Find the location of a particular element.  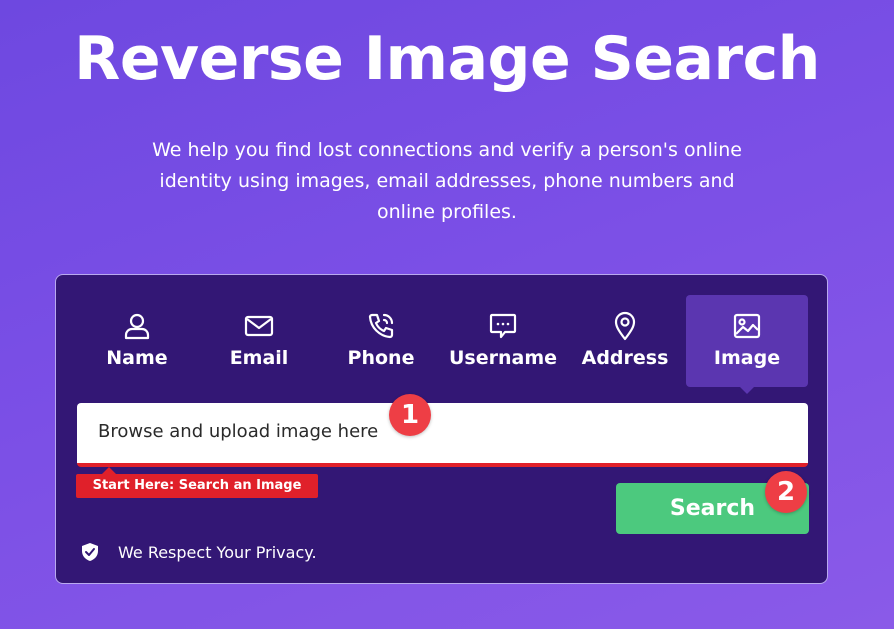

tab-name: Name is located at coordinates (137, 341).